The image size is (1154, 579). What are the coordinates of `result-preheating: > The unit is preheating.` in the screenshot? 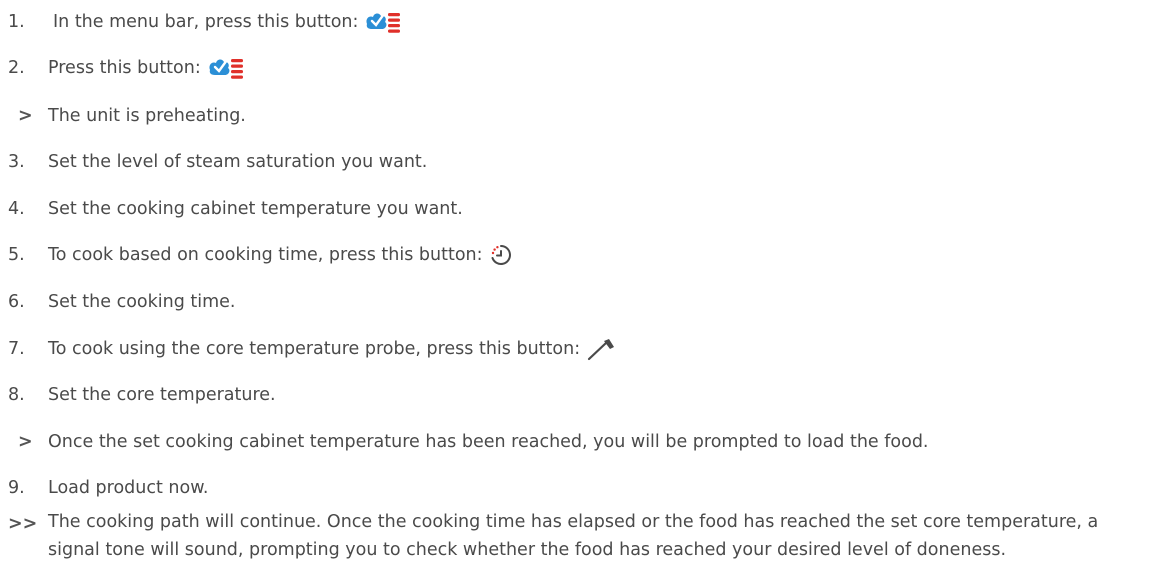 It's located at (577, 116).